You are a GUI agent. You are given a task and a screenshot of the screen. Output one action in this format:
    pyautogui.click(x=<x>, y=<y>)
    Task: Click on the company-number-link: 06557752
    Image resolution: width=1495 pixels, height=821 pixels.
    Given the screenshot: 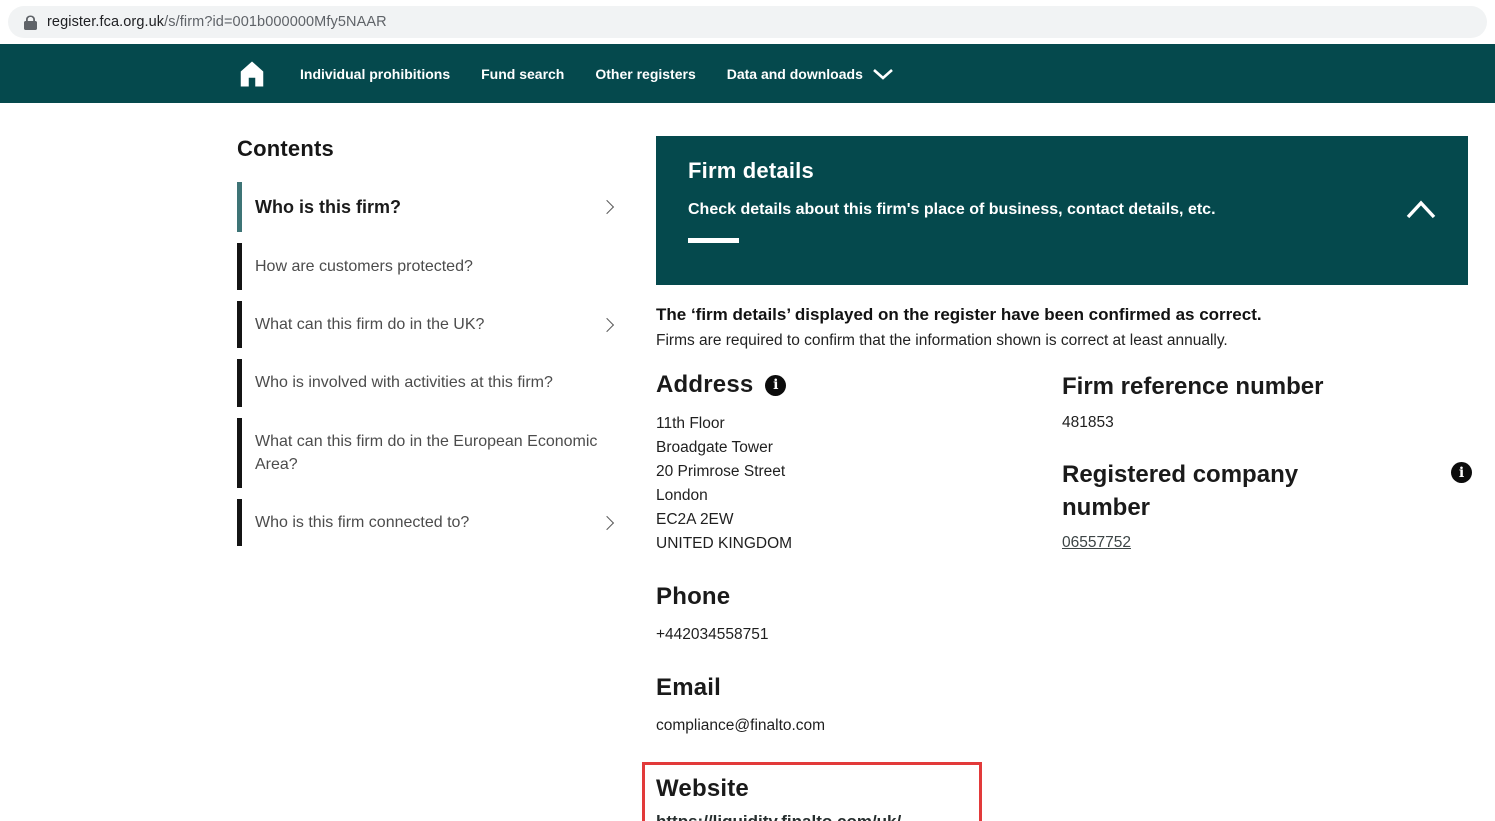 What is the action you would take?
    pyautogui.click(x=1096, y=543)
    